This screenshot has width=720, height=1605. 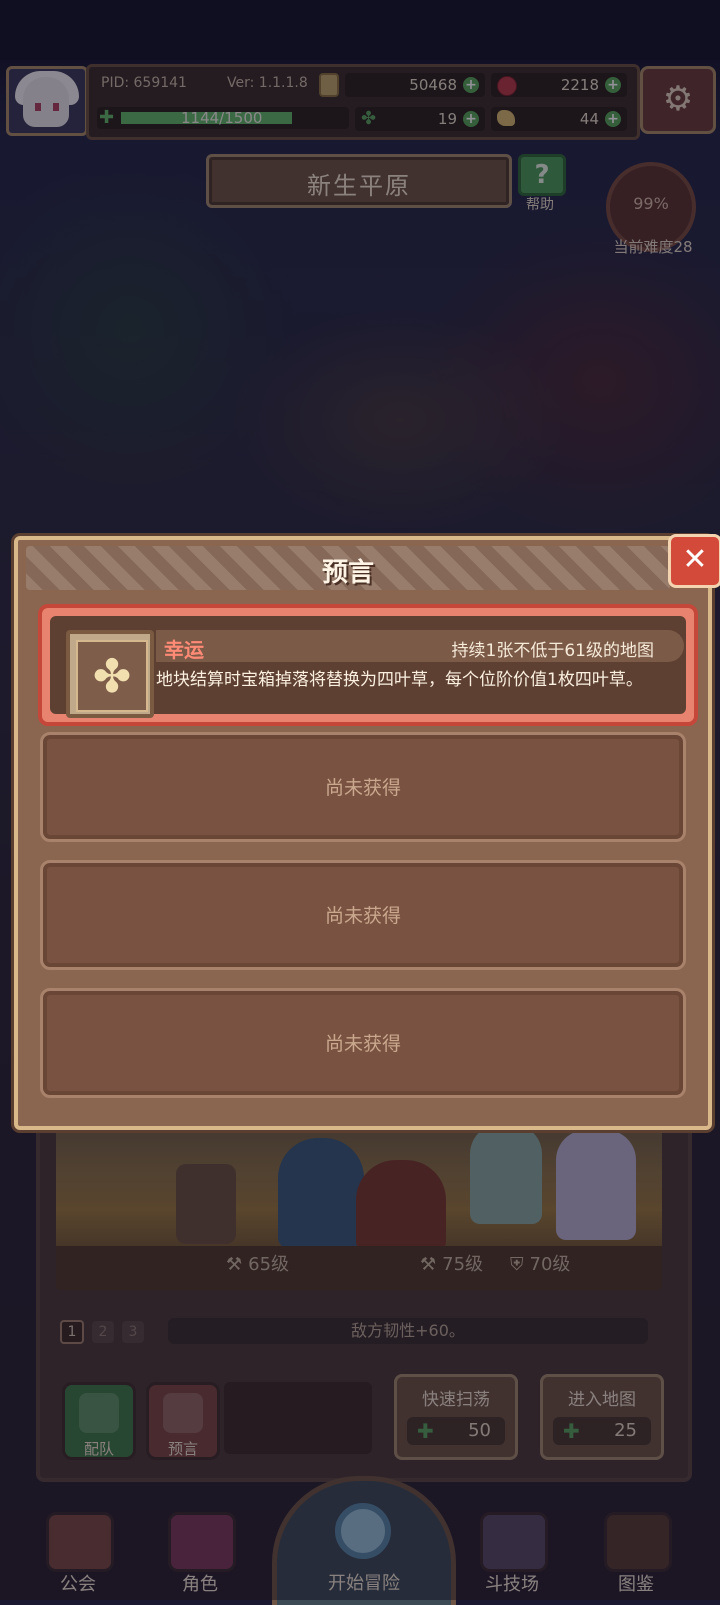 I want to click on four-leaf-clover-icon: ✤, so click(x=112, y=676).